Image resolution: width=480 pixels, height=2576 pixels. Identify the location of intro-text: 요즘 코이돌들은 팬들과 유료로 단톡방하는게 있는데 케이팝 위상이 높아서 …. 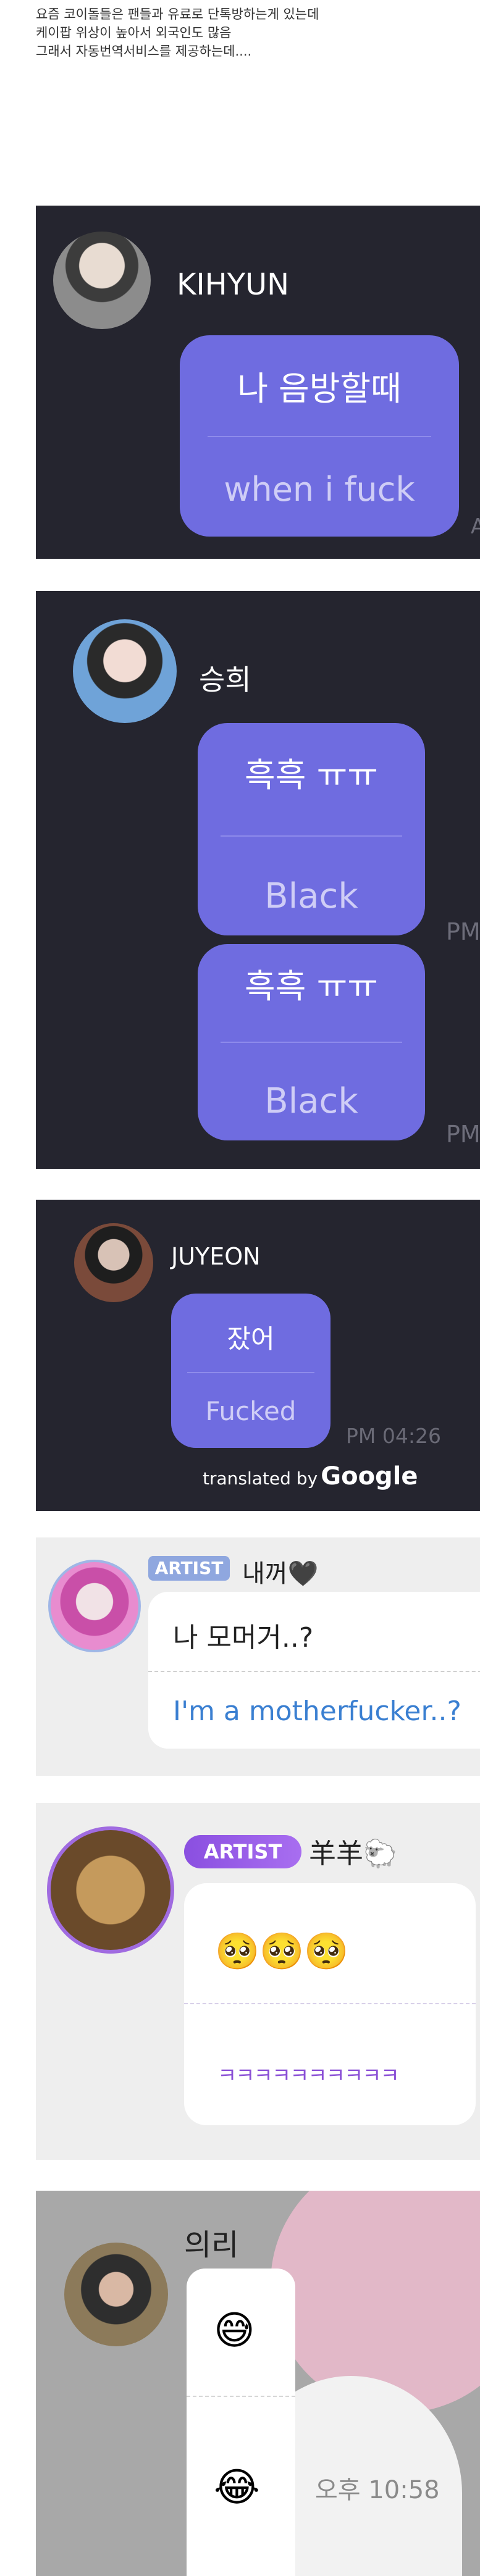
(240, 33).